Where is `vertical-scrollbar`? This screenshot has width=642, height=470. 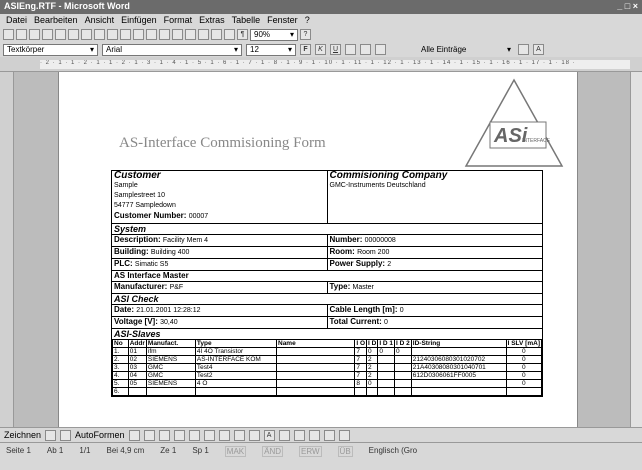 vertical-scrollbar is located at coordinates (636, 249).